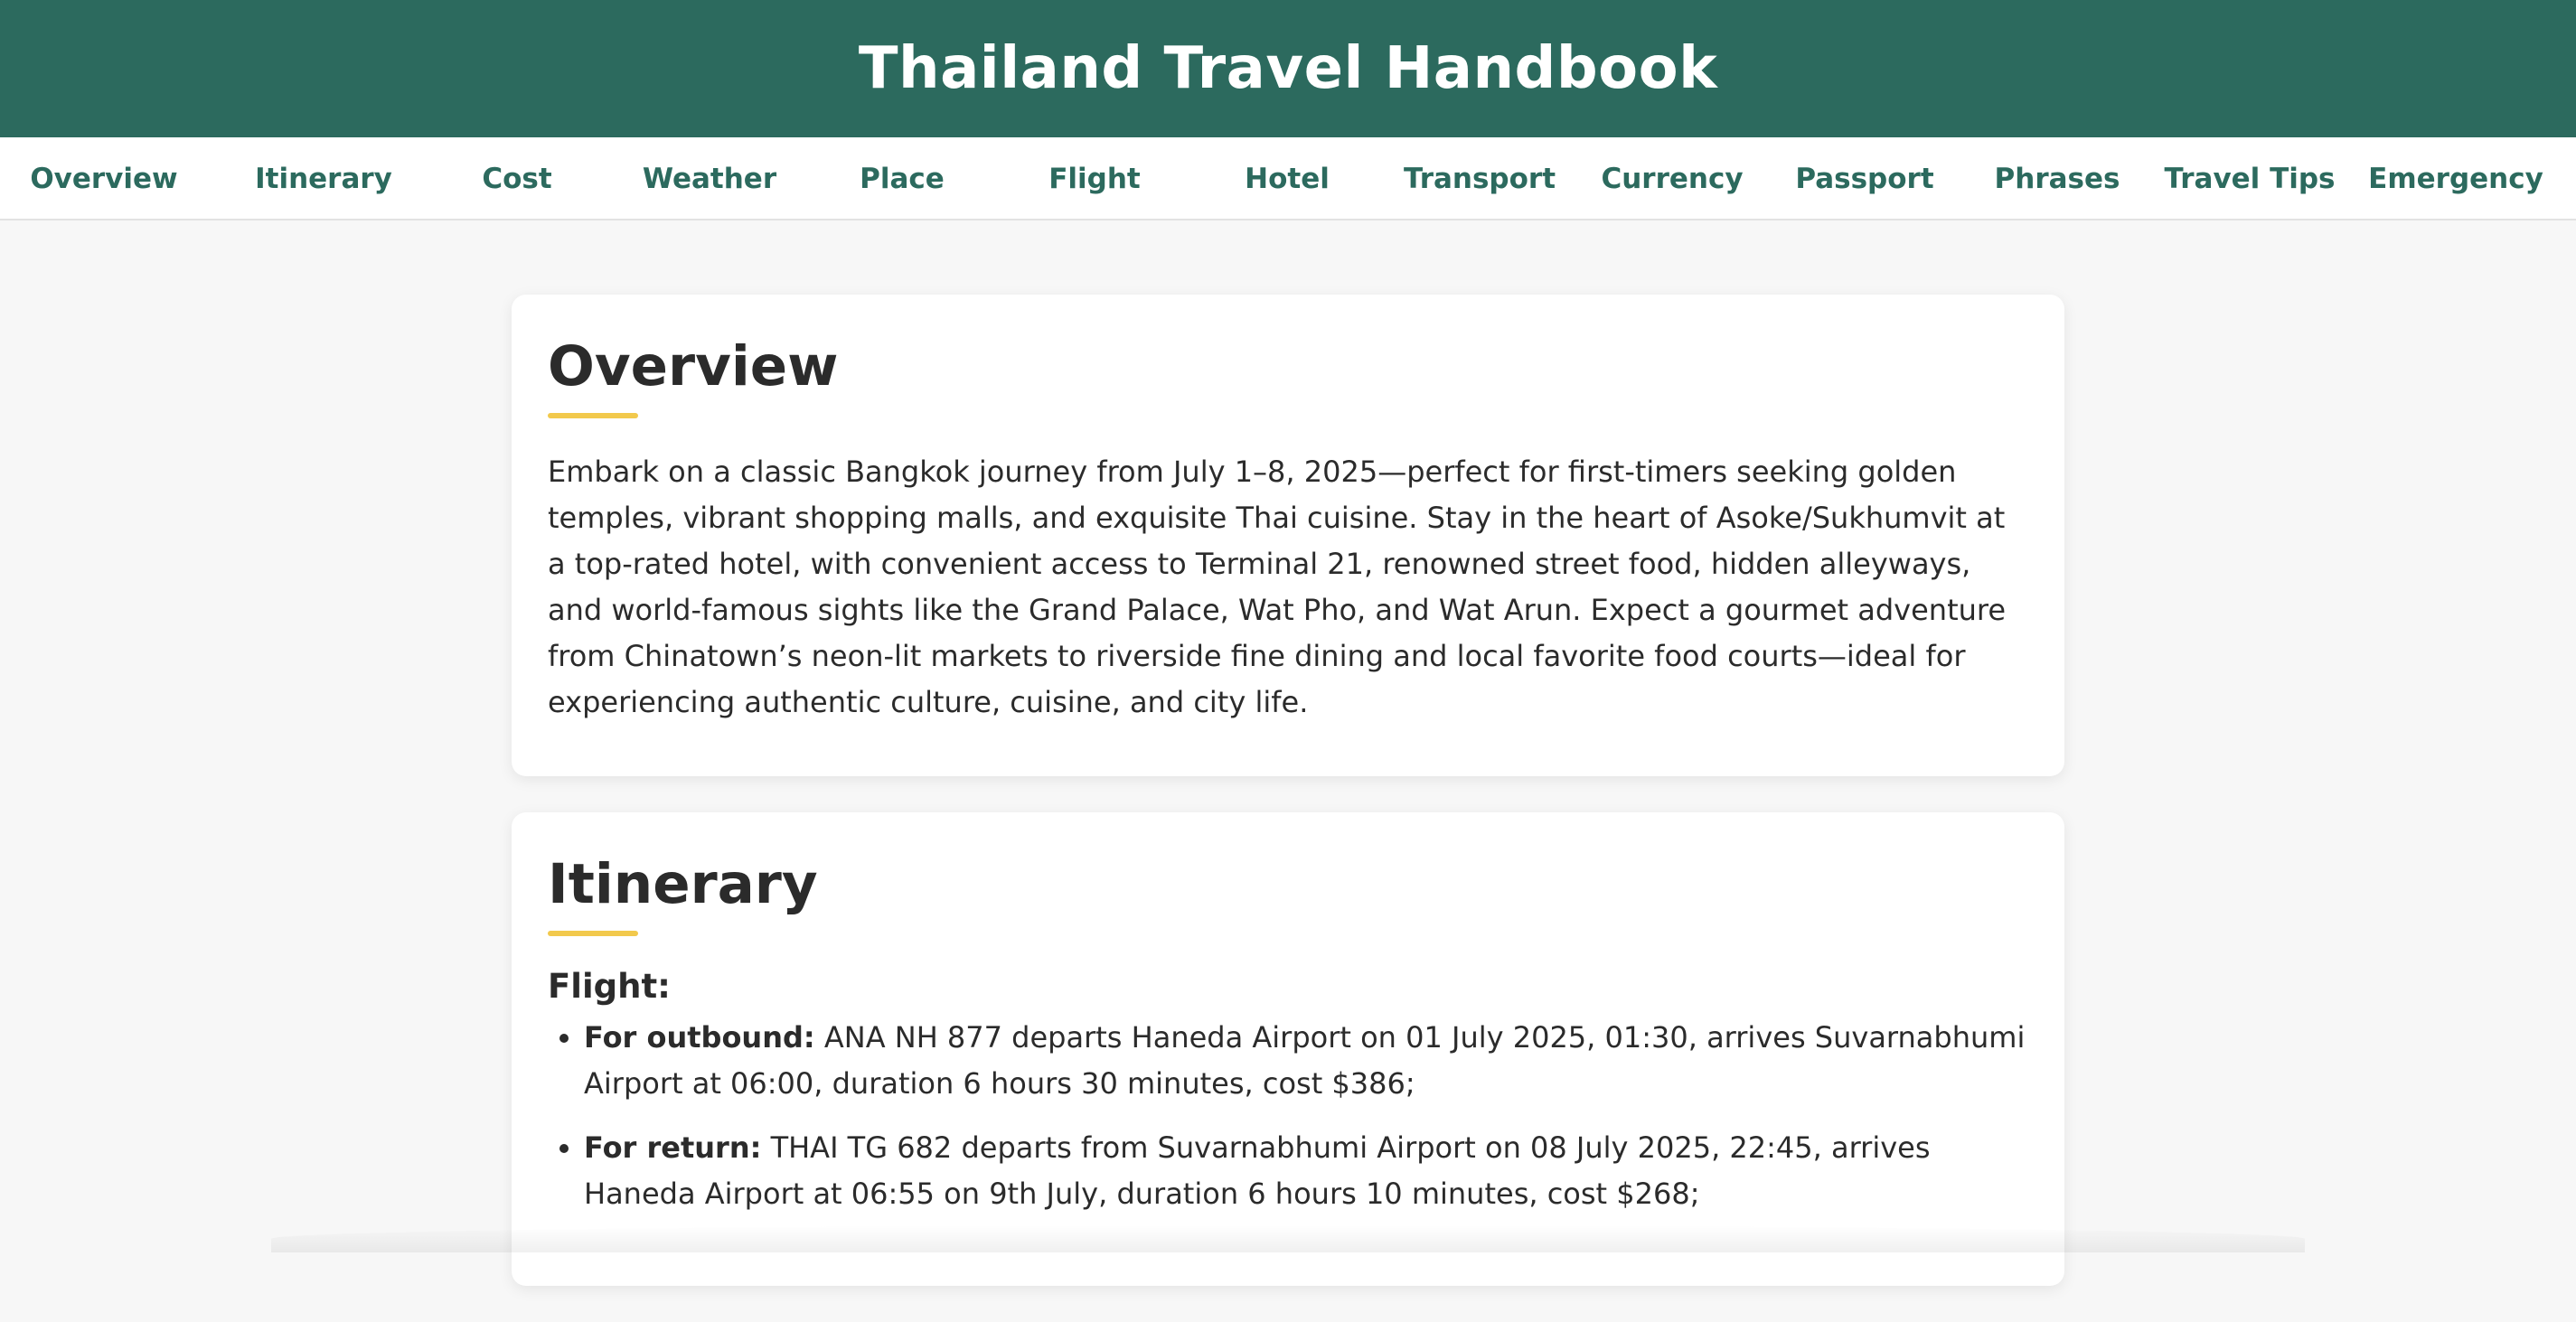 This screenshot has height=1322, width=2576. Describe the element at coordinates (1288, 366) in the screenshot. I see `overview-title: Overview` at that location.